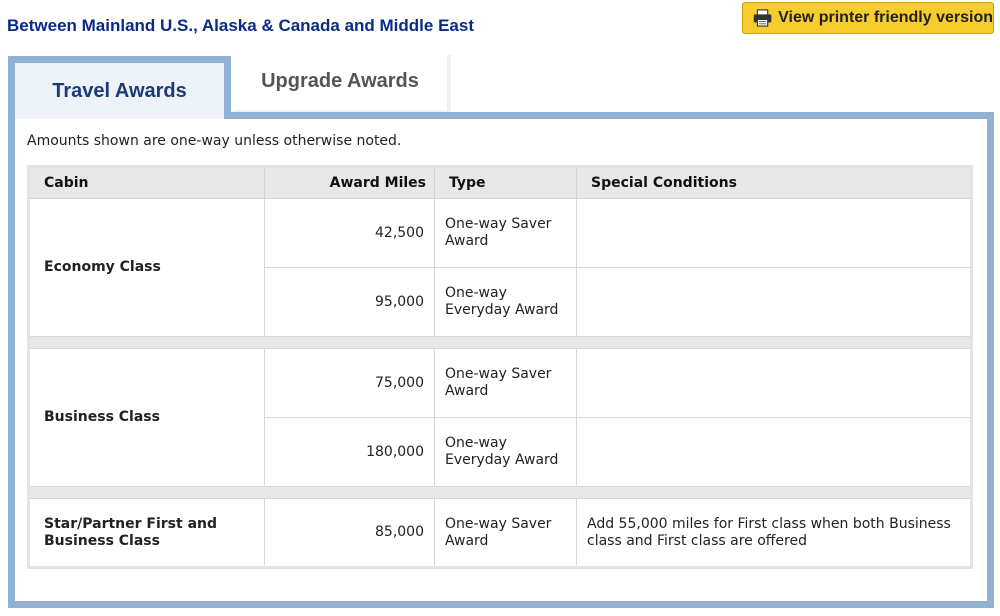  I want to click on miles-cell: 85,000, so click(349, 533).